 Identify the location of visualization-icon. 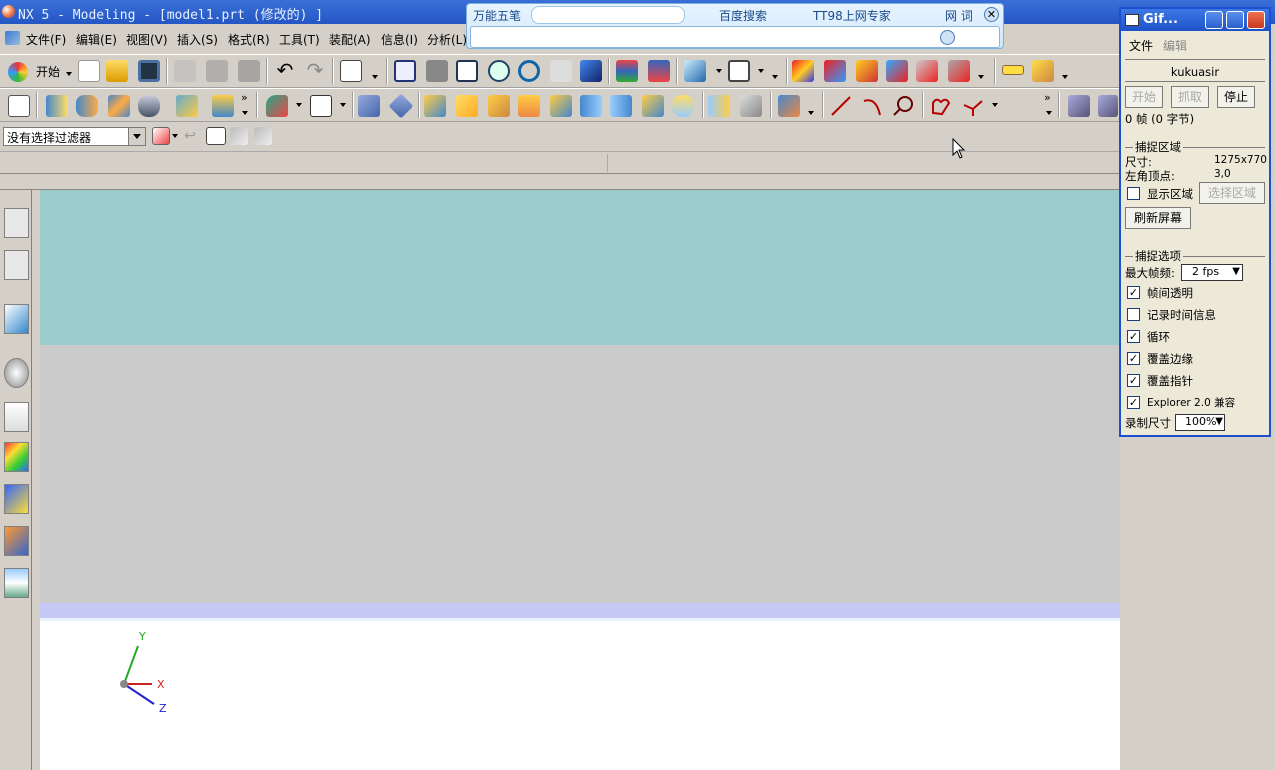
(16, 457).